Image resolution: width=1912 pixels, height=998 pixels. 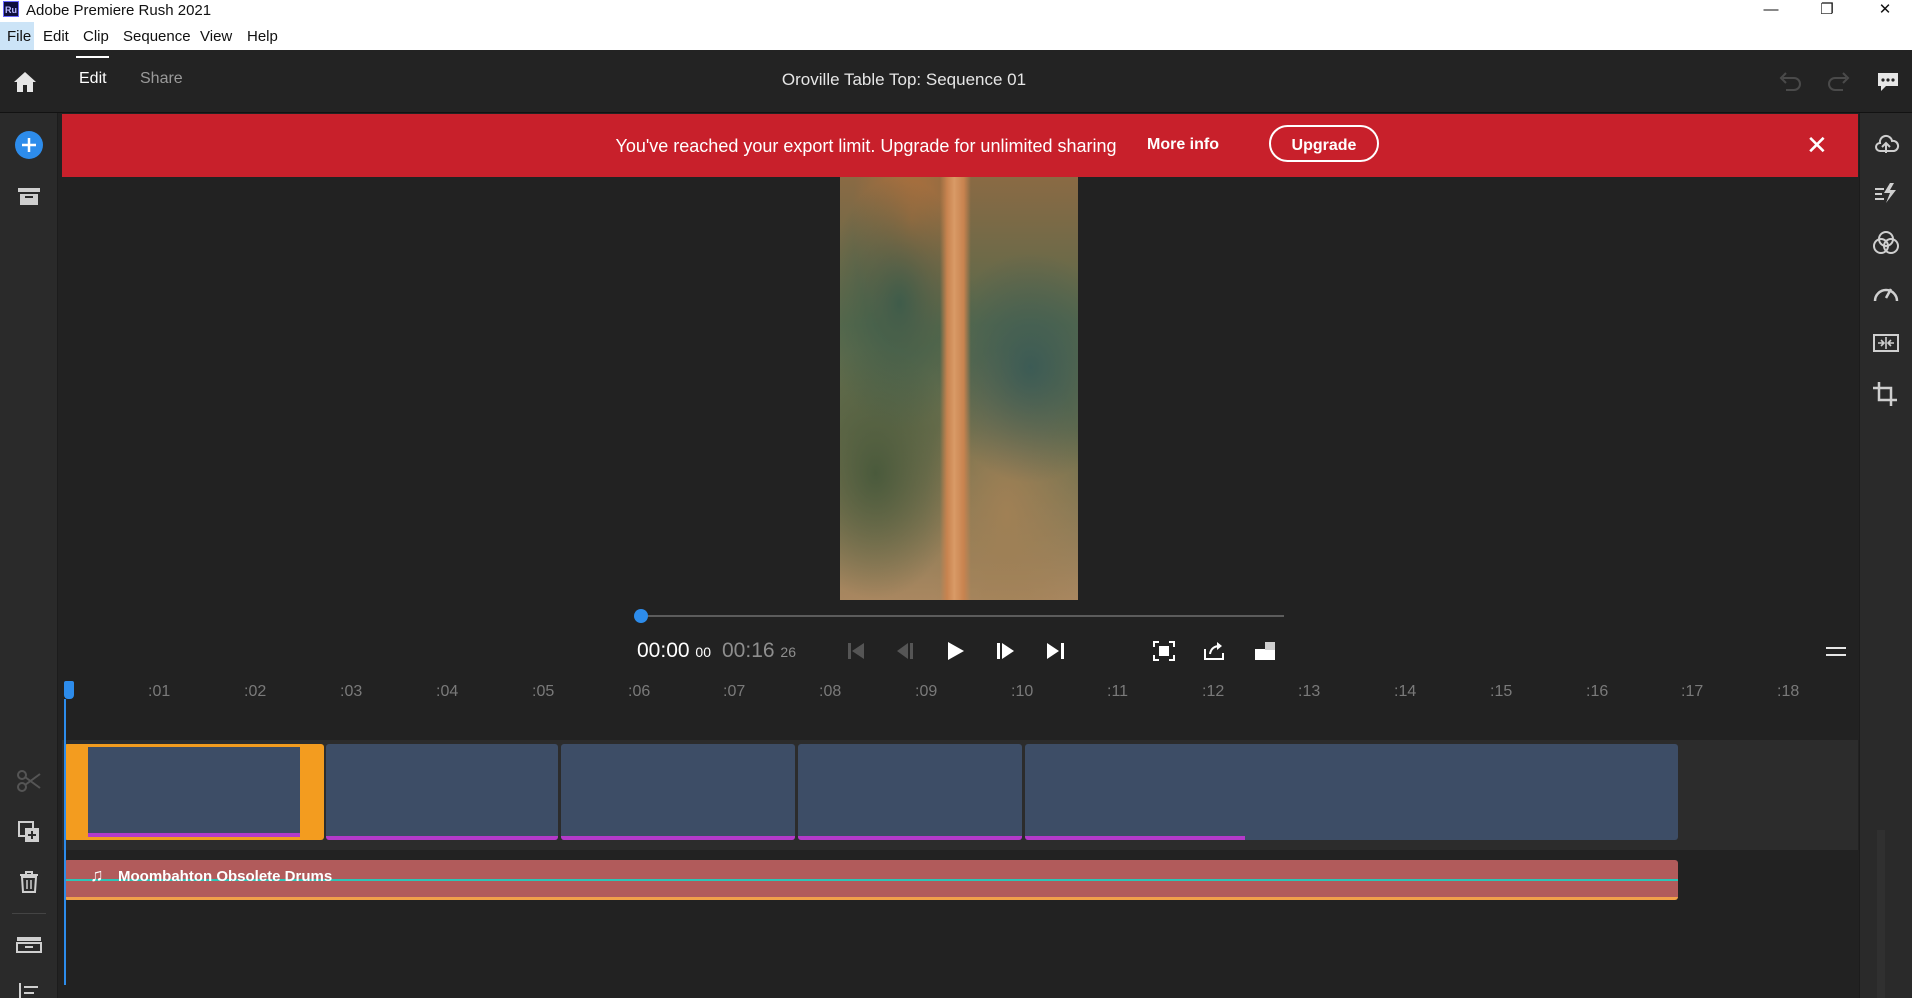 What do you see at coordinates (1885, 11) in the screenshot?
I see `close-window-button: ✕` at bounding box center [1885, 11].